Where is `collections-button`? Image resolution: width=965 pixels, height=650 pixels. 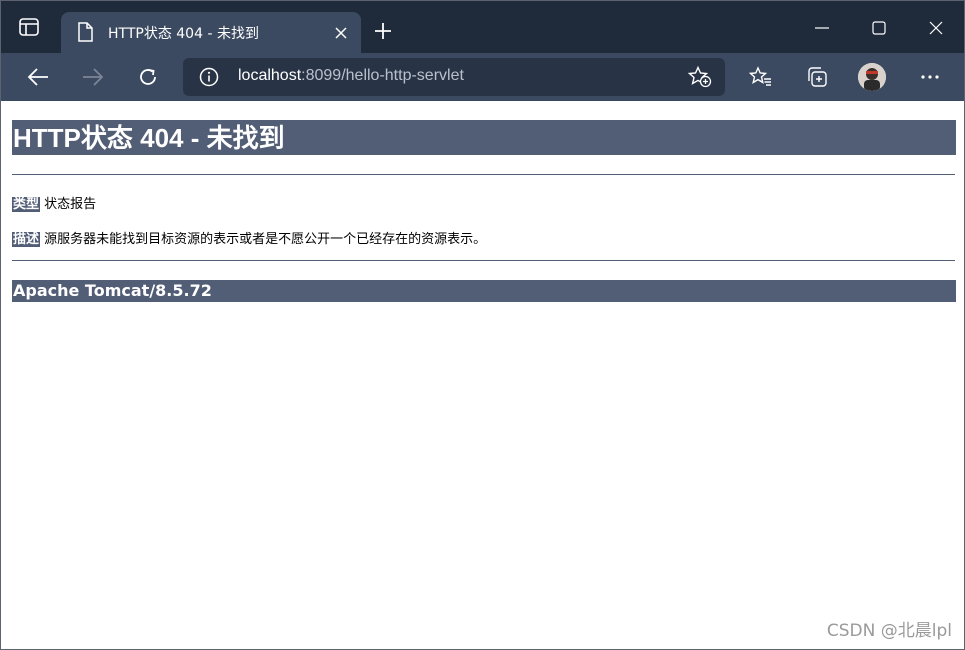 collections-button is located at coordinates (817, 77).